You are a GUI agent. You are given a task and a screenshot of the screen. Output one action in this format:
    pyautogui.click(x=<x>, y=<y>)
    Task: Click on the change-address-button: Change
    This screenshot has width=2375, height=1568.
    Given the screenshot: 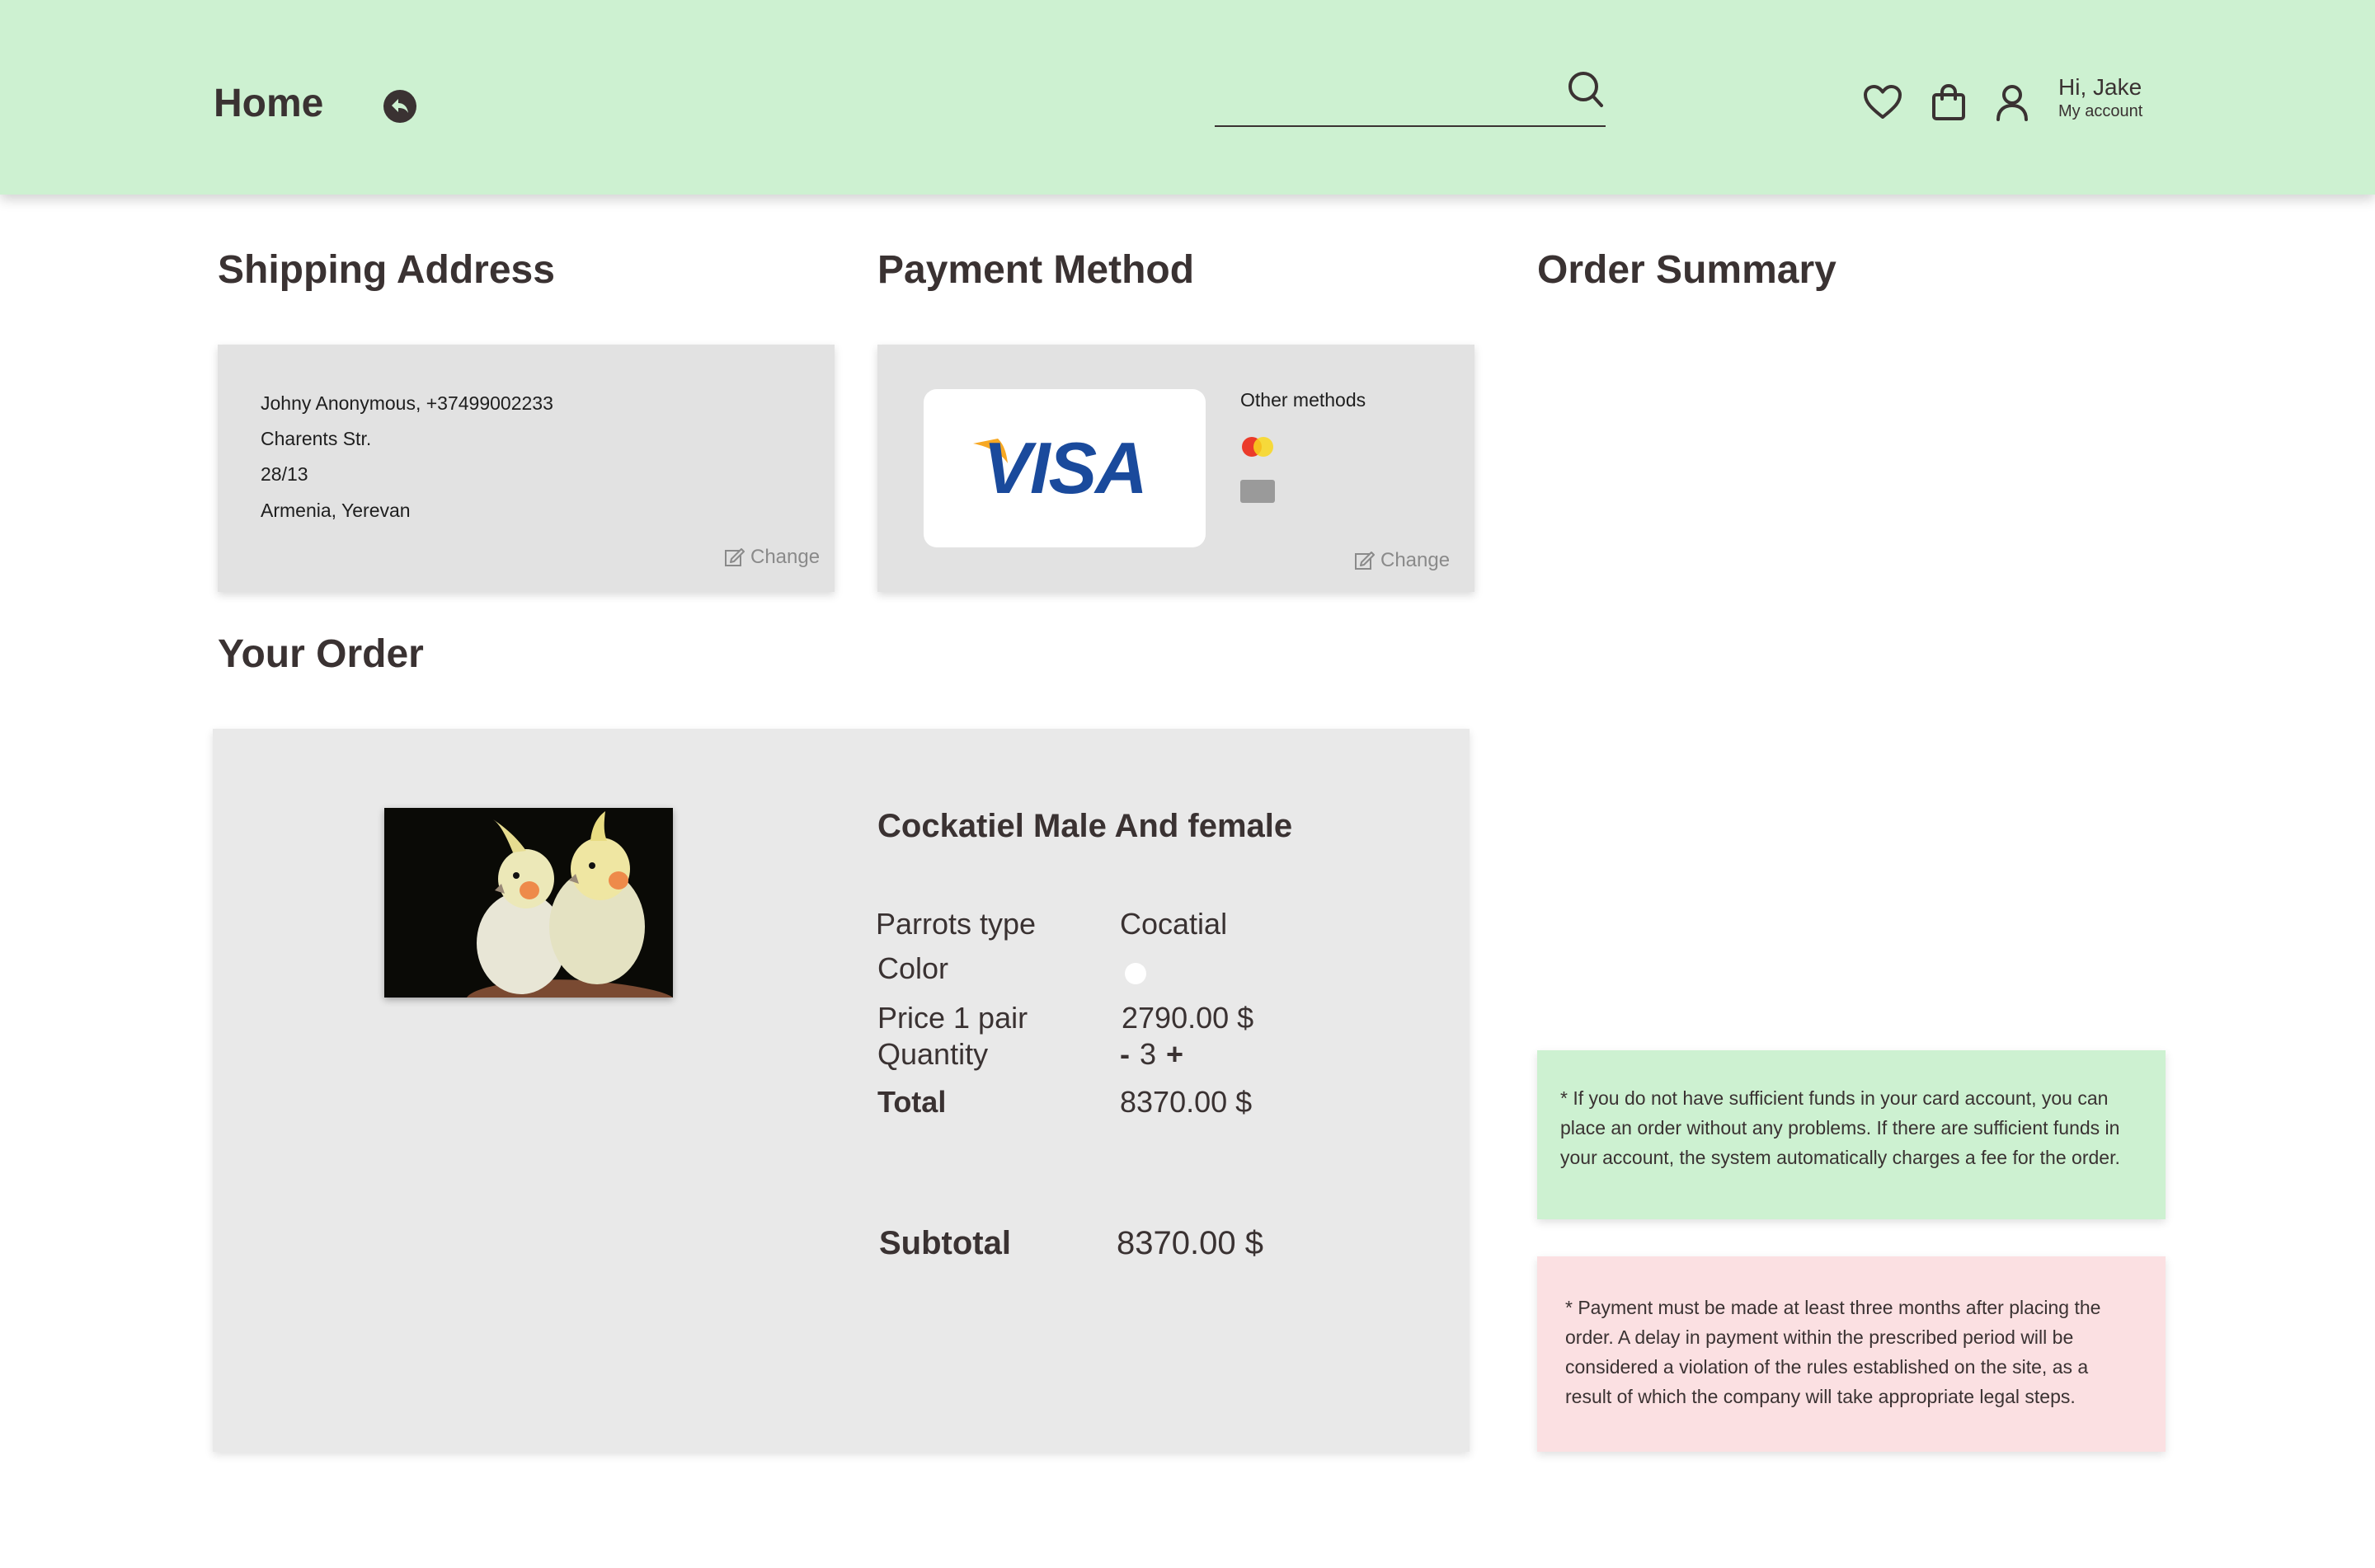 What is the action you would take?
    pyautogui.click(x=772, y=557)
    